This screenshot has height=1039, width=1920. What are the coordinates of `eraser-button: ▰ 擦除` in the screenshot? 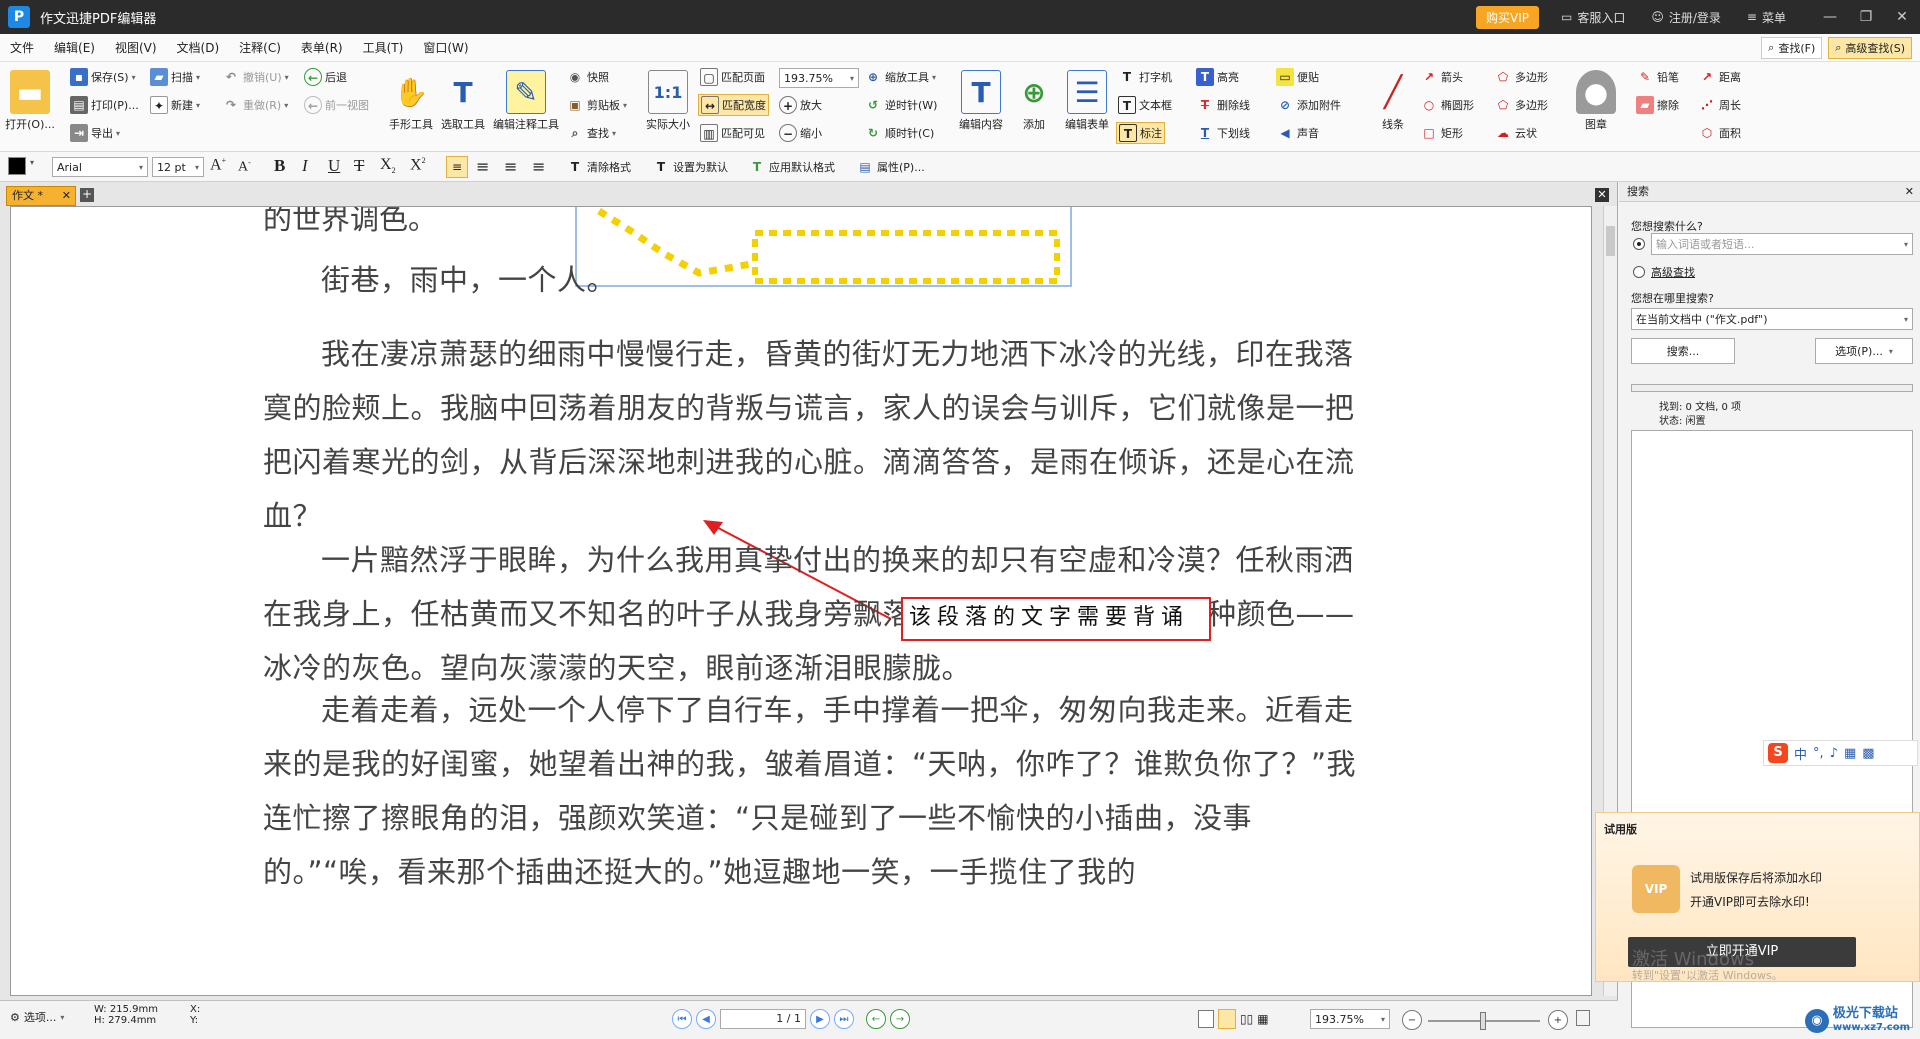 It's located at (1657, 105).